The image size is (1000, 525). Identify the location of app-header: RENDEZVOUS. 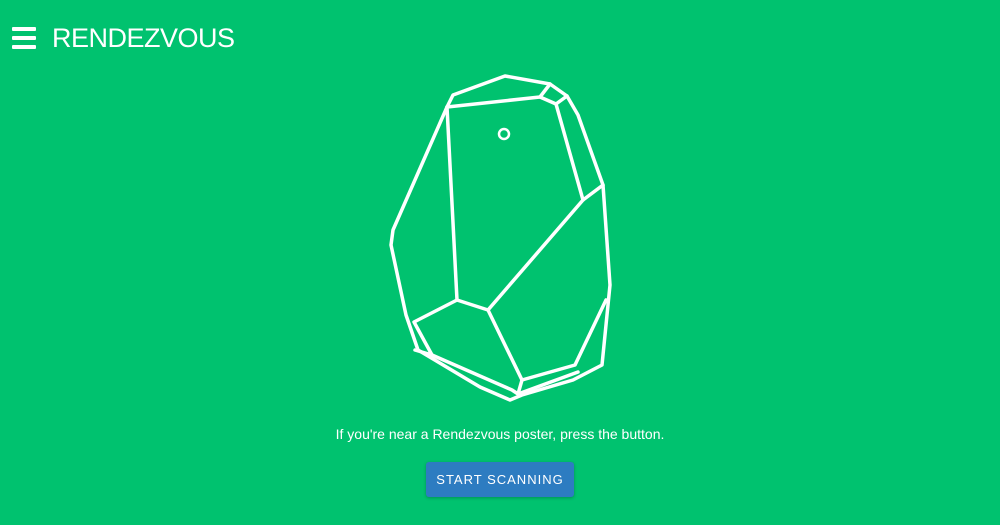
(500, 38).